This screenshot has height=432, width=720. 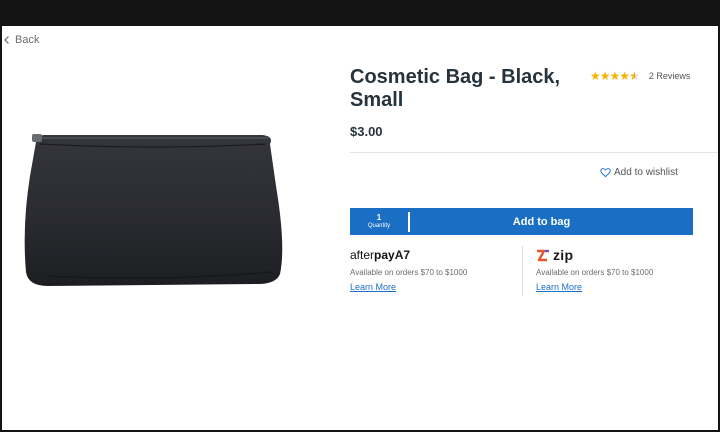 I want to click on add-to-bag-button: Add to bag, so click(x=551, y=222).